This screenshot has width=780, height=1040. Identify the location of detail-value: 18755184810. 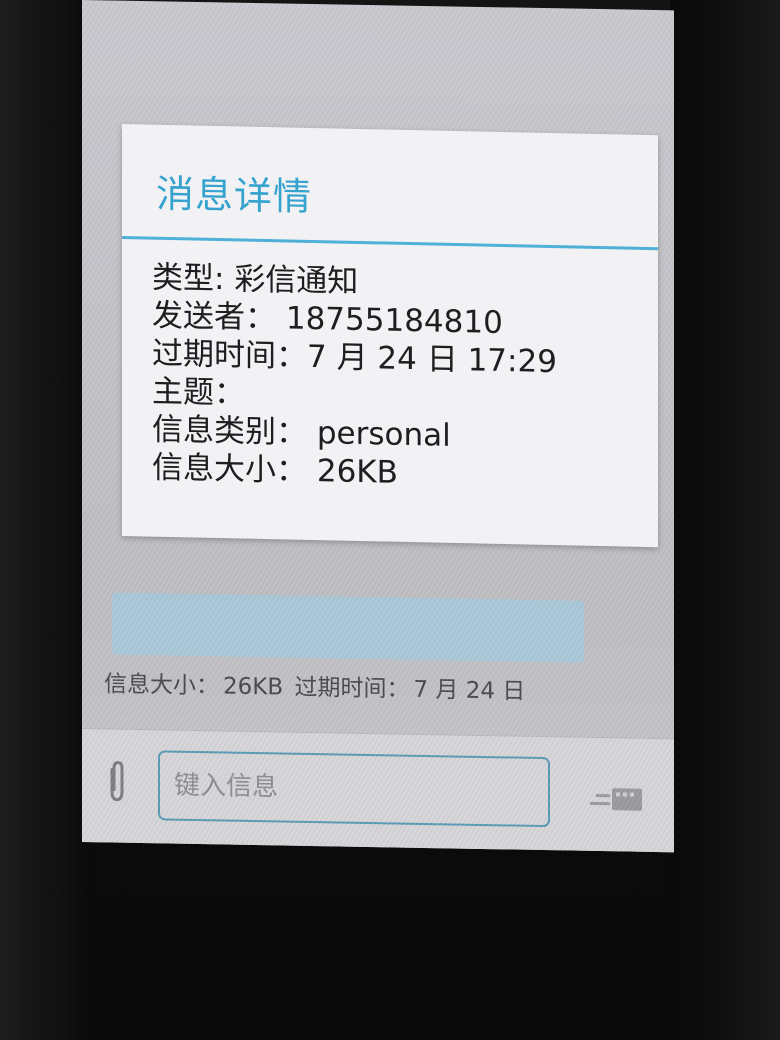
(394, 320).